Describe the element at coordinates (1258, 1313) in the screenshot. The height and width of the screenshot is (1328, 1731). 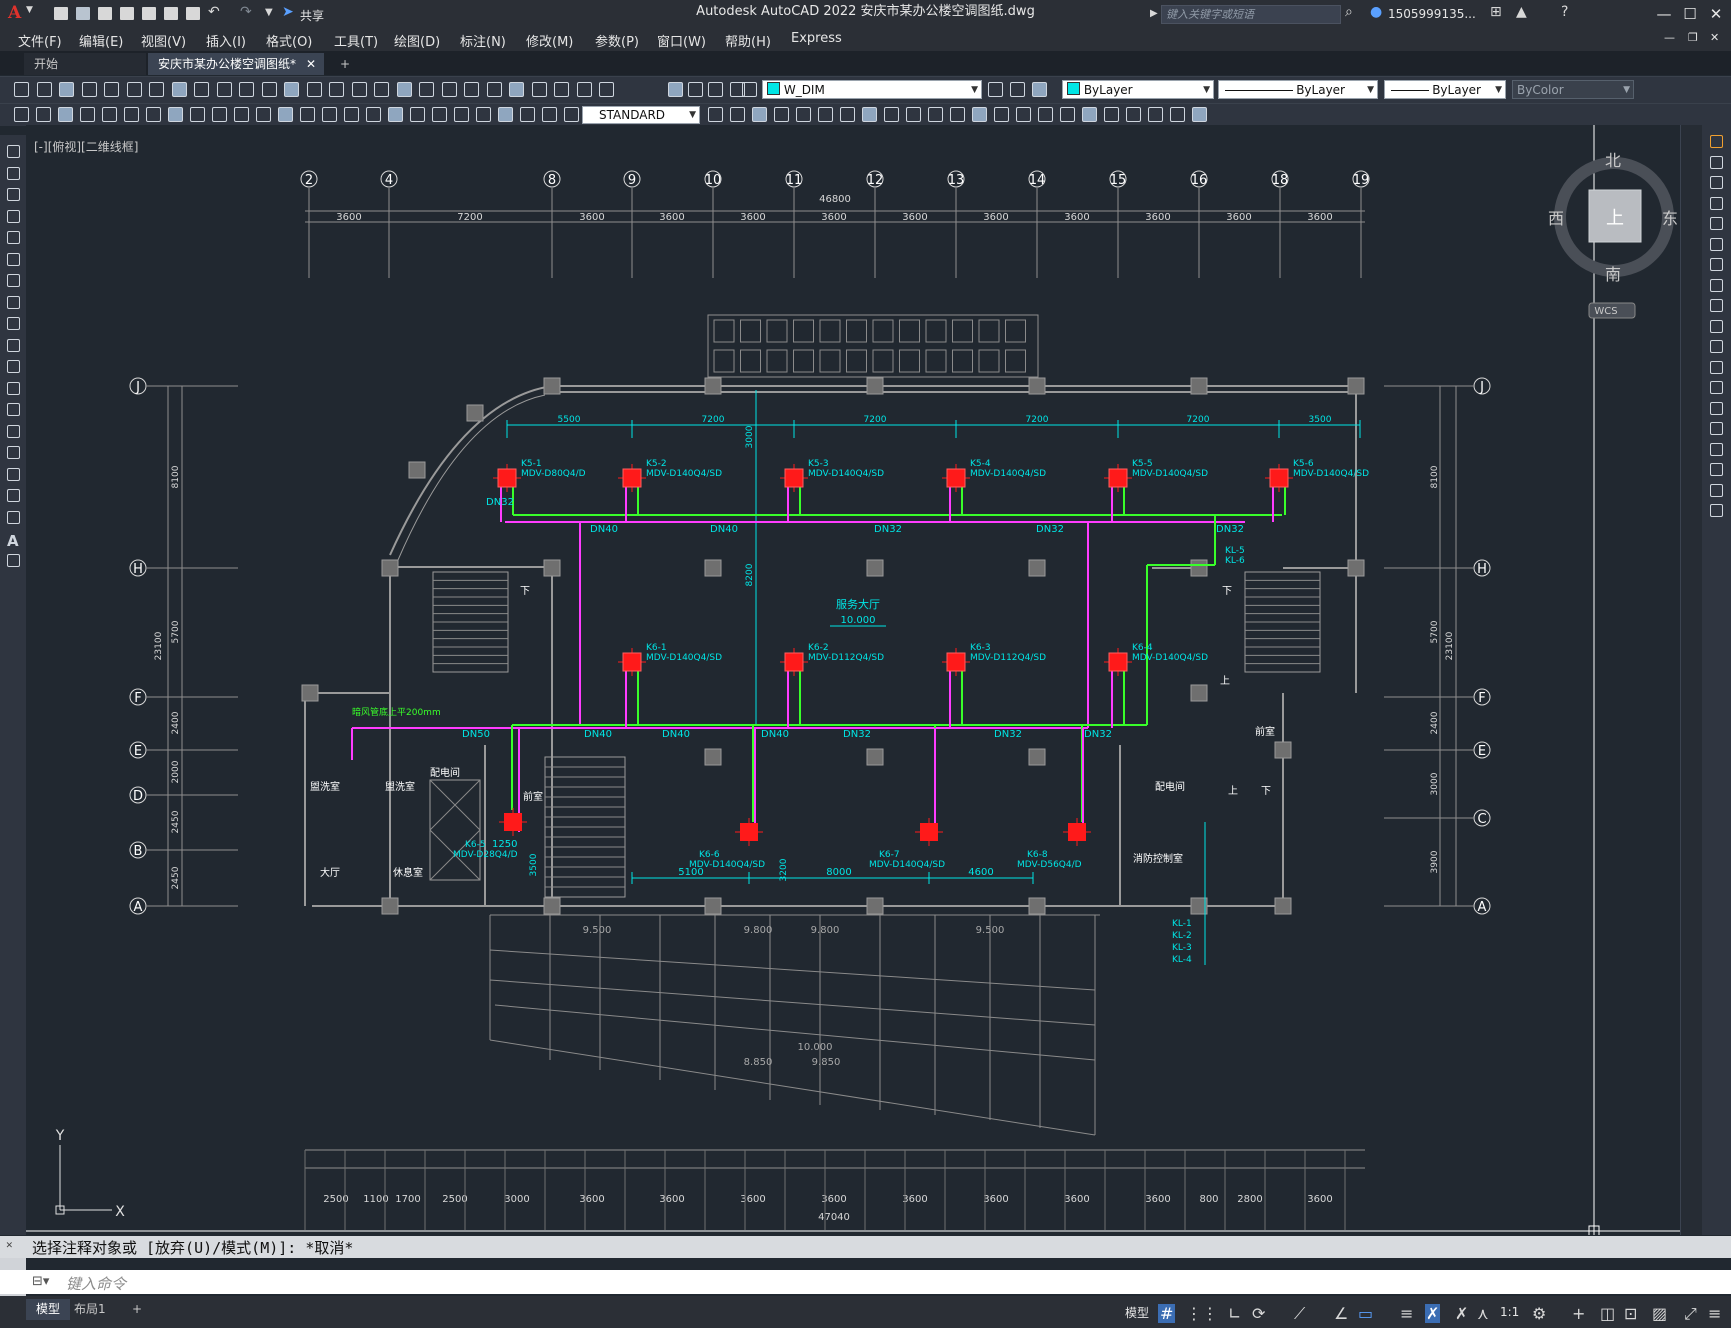
I see `polar-icon: ⟳` at that location.